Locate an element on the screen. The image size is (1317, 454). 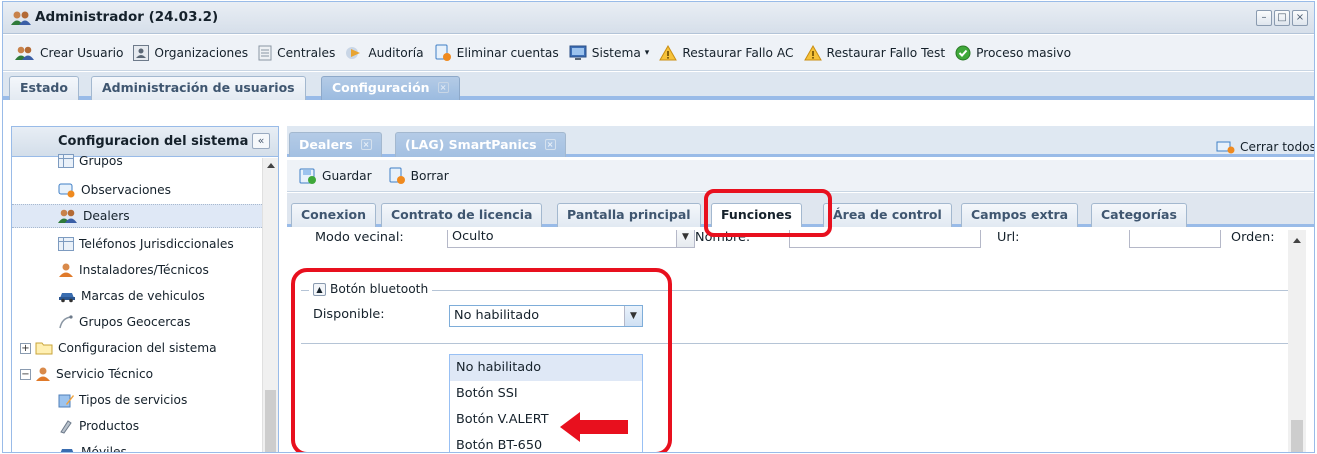
sidebar-item-label: Marcas de vehiculos is located at coordinates (143, 296).